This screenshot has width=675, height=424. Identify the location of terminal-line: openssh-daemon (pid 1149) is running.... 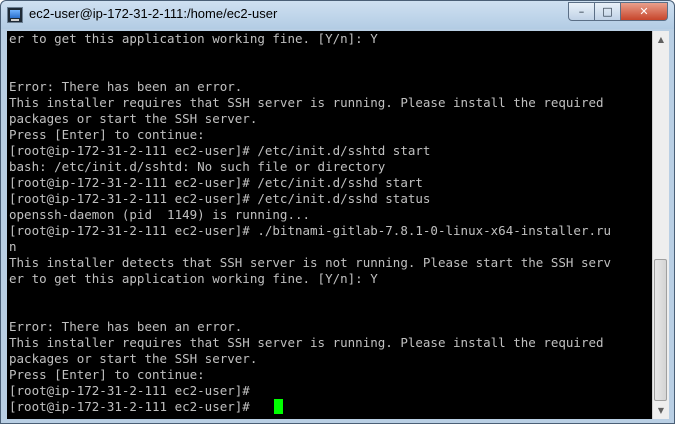
(160, 214).